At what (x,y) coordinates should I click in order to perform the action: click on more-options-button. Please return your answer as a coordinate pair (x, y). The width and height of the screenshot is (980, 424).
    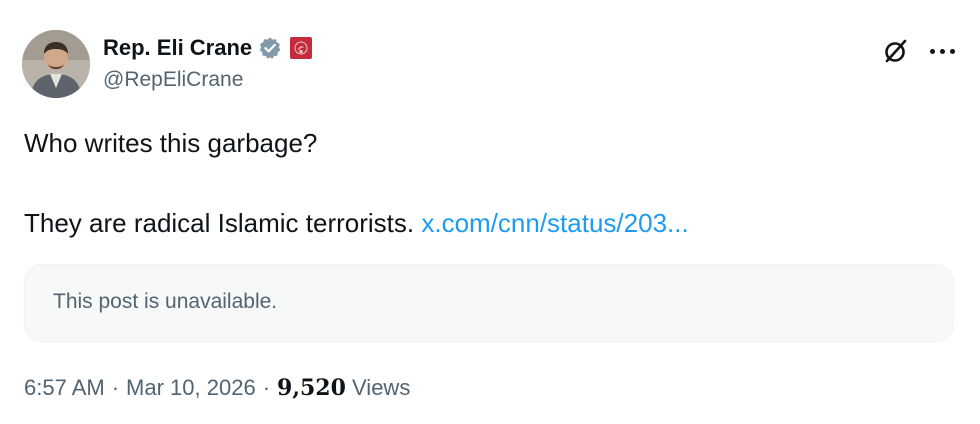
    Looking at the image, I should click on (942, 51).